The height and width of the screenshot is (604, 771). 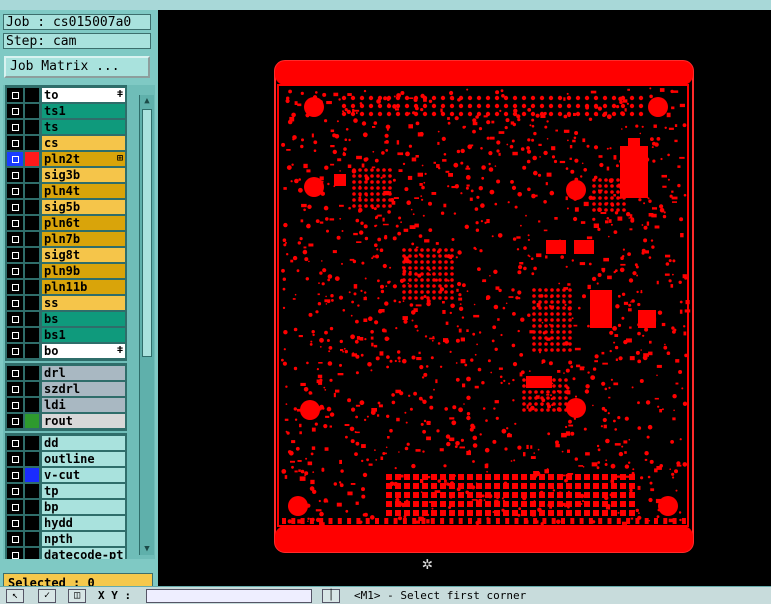 I want to click on layer-name: bs, so click(x=83, y=319).